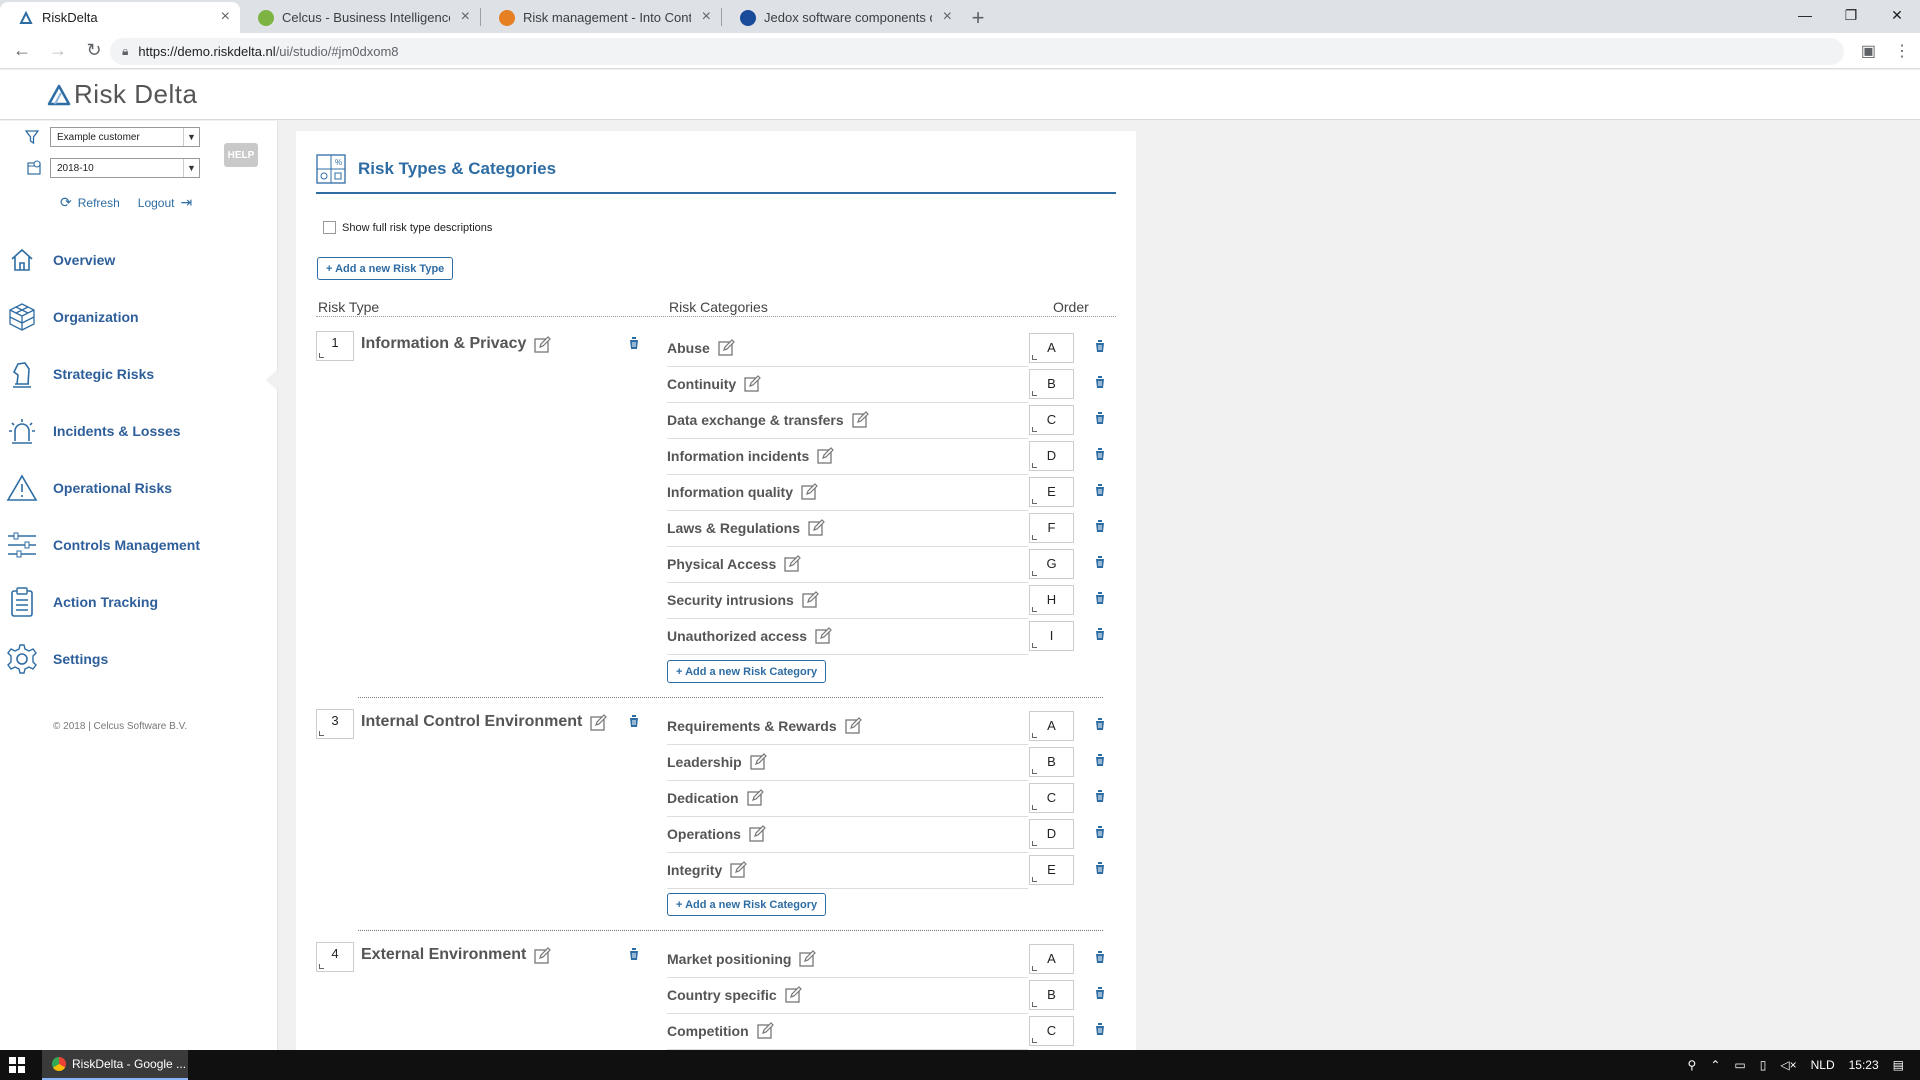 This screenshot has width=1920, height=1080. Describe the element at coordinates (1788, 1065) in the screenshot. I see `volume-icon: ◁×` at that location.